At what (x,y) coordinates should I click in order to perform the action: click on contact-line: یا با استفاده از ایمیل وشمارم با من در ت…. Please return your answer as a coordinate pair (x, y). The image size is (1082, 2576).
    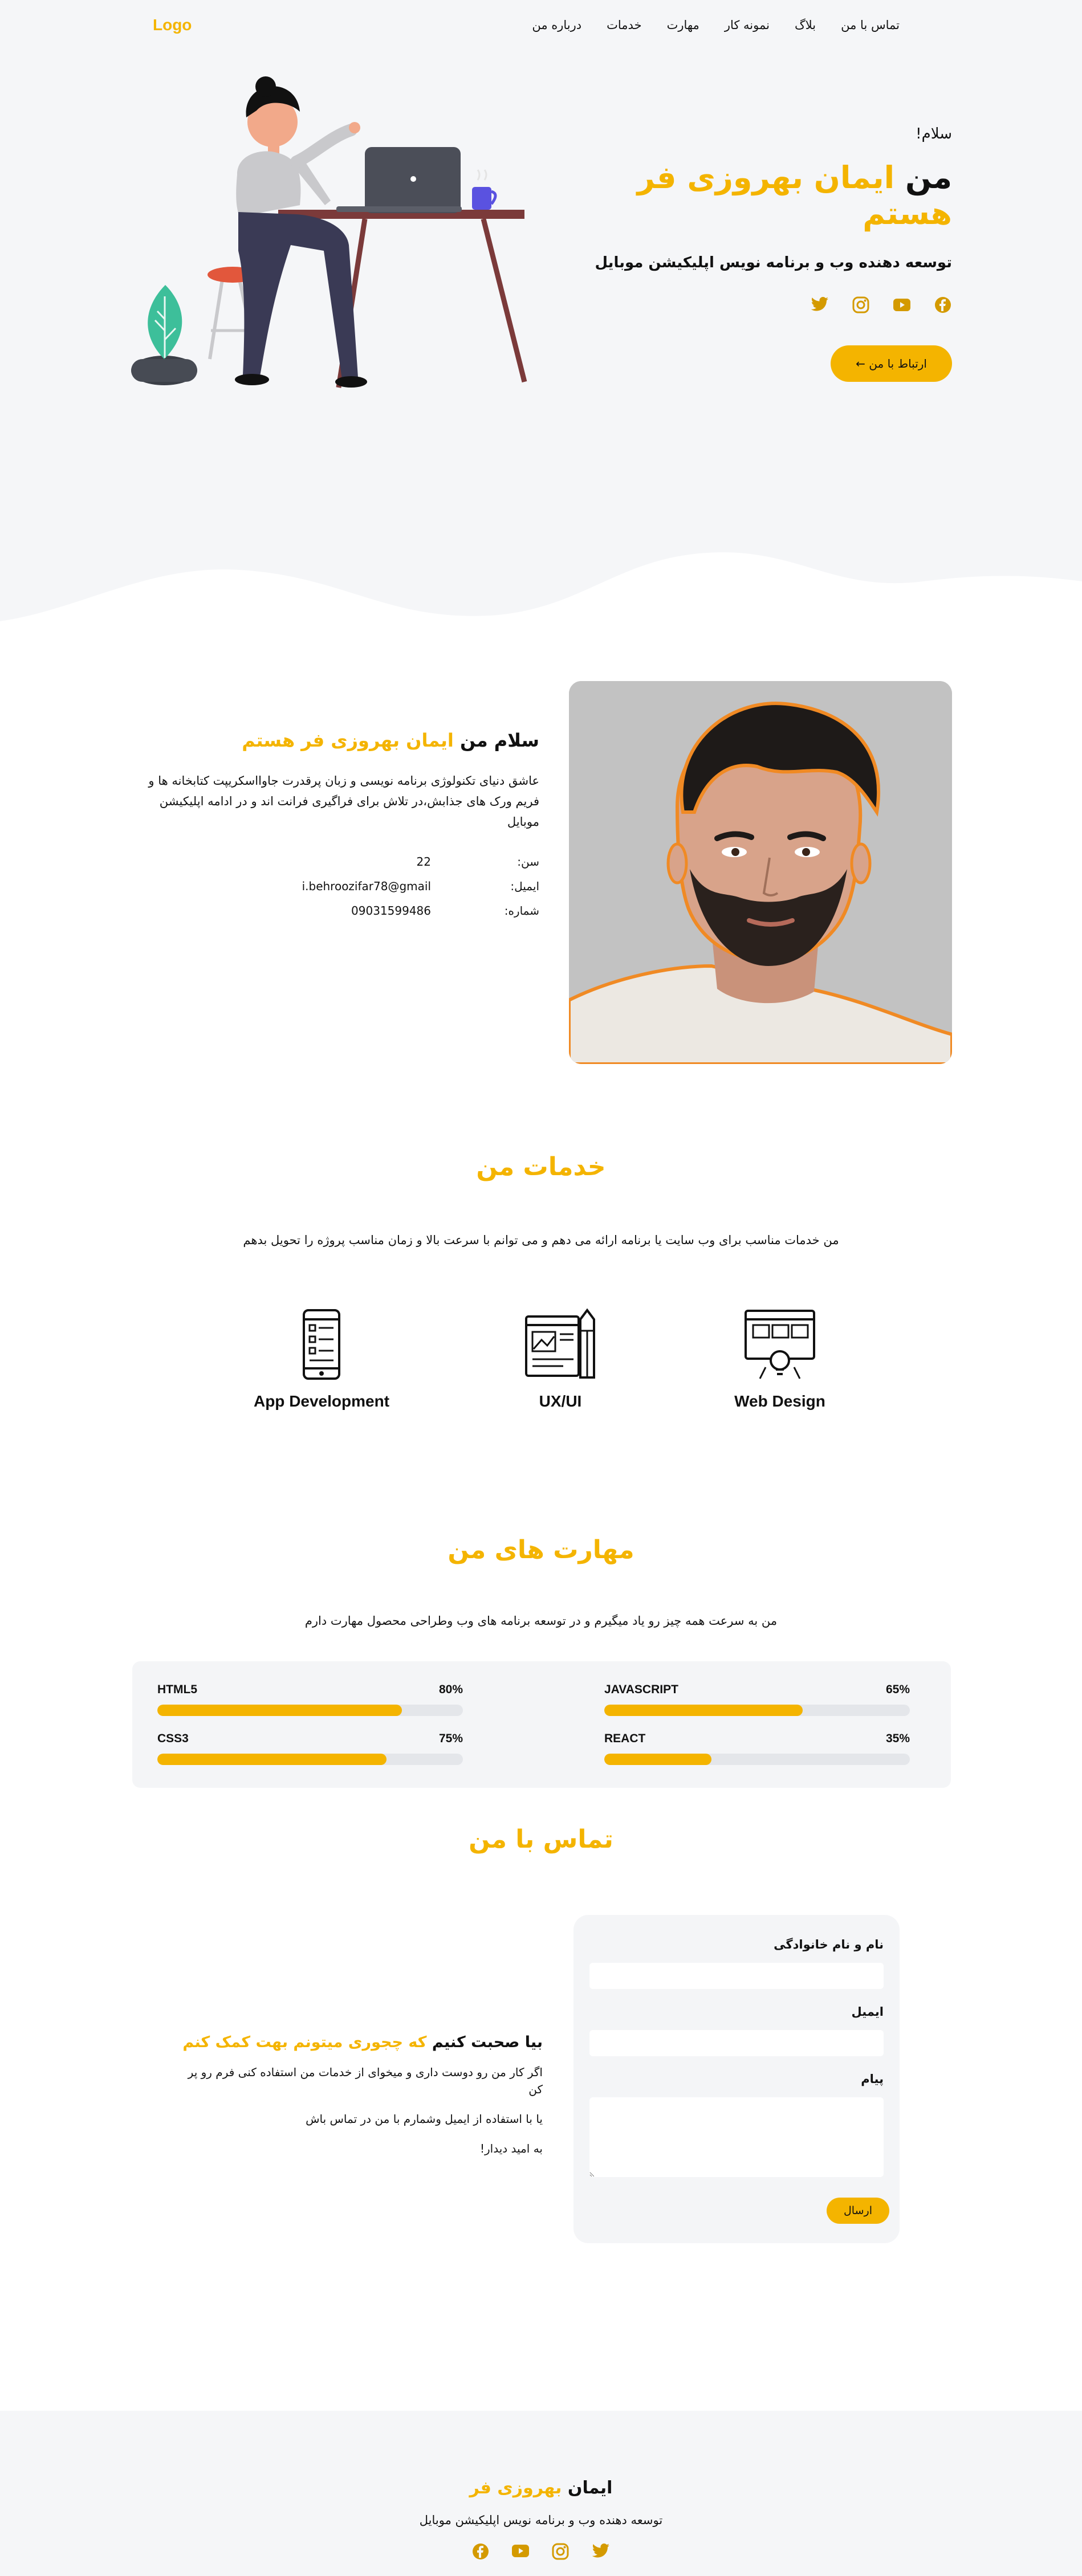
    Looking at the image, I should click on (424, 2119).